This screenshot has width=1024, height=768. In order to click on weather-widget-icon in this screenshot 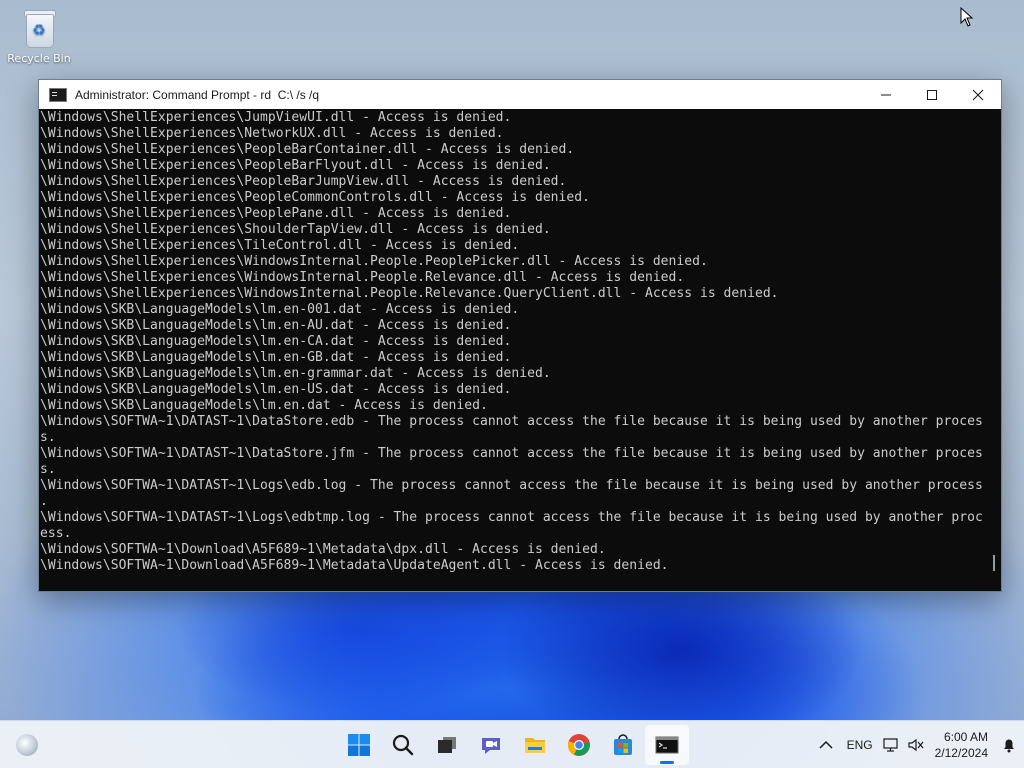, I will do `click(27, 745)`.